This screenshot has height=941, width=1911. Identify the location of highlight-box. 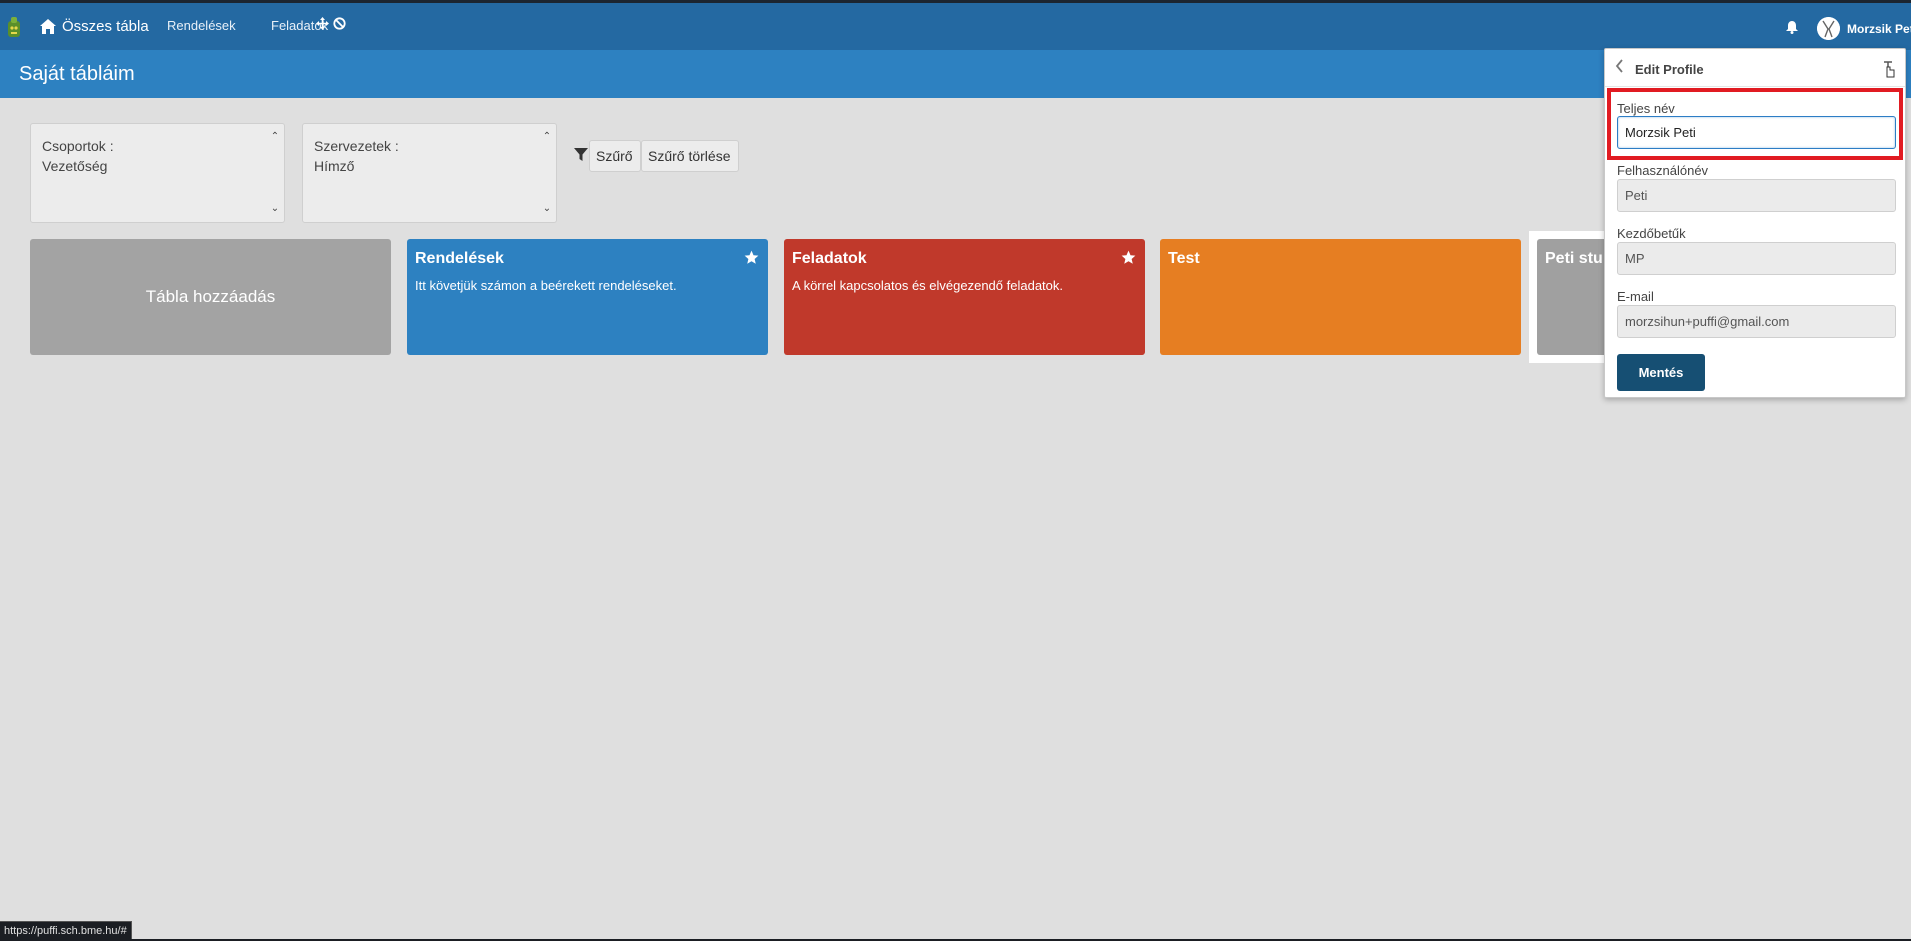
(1755, 124).